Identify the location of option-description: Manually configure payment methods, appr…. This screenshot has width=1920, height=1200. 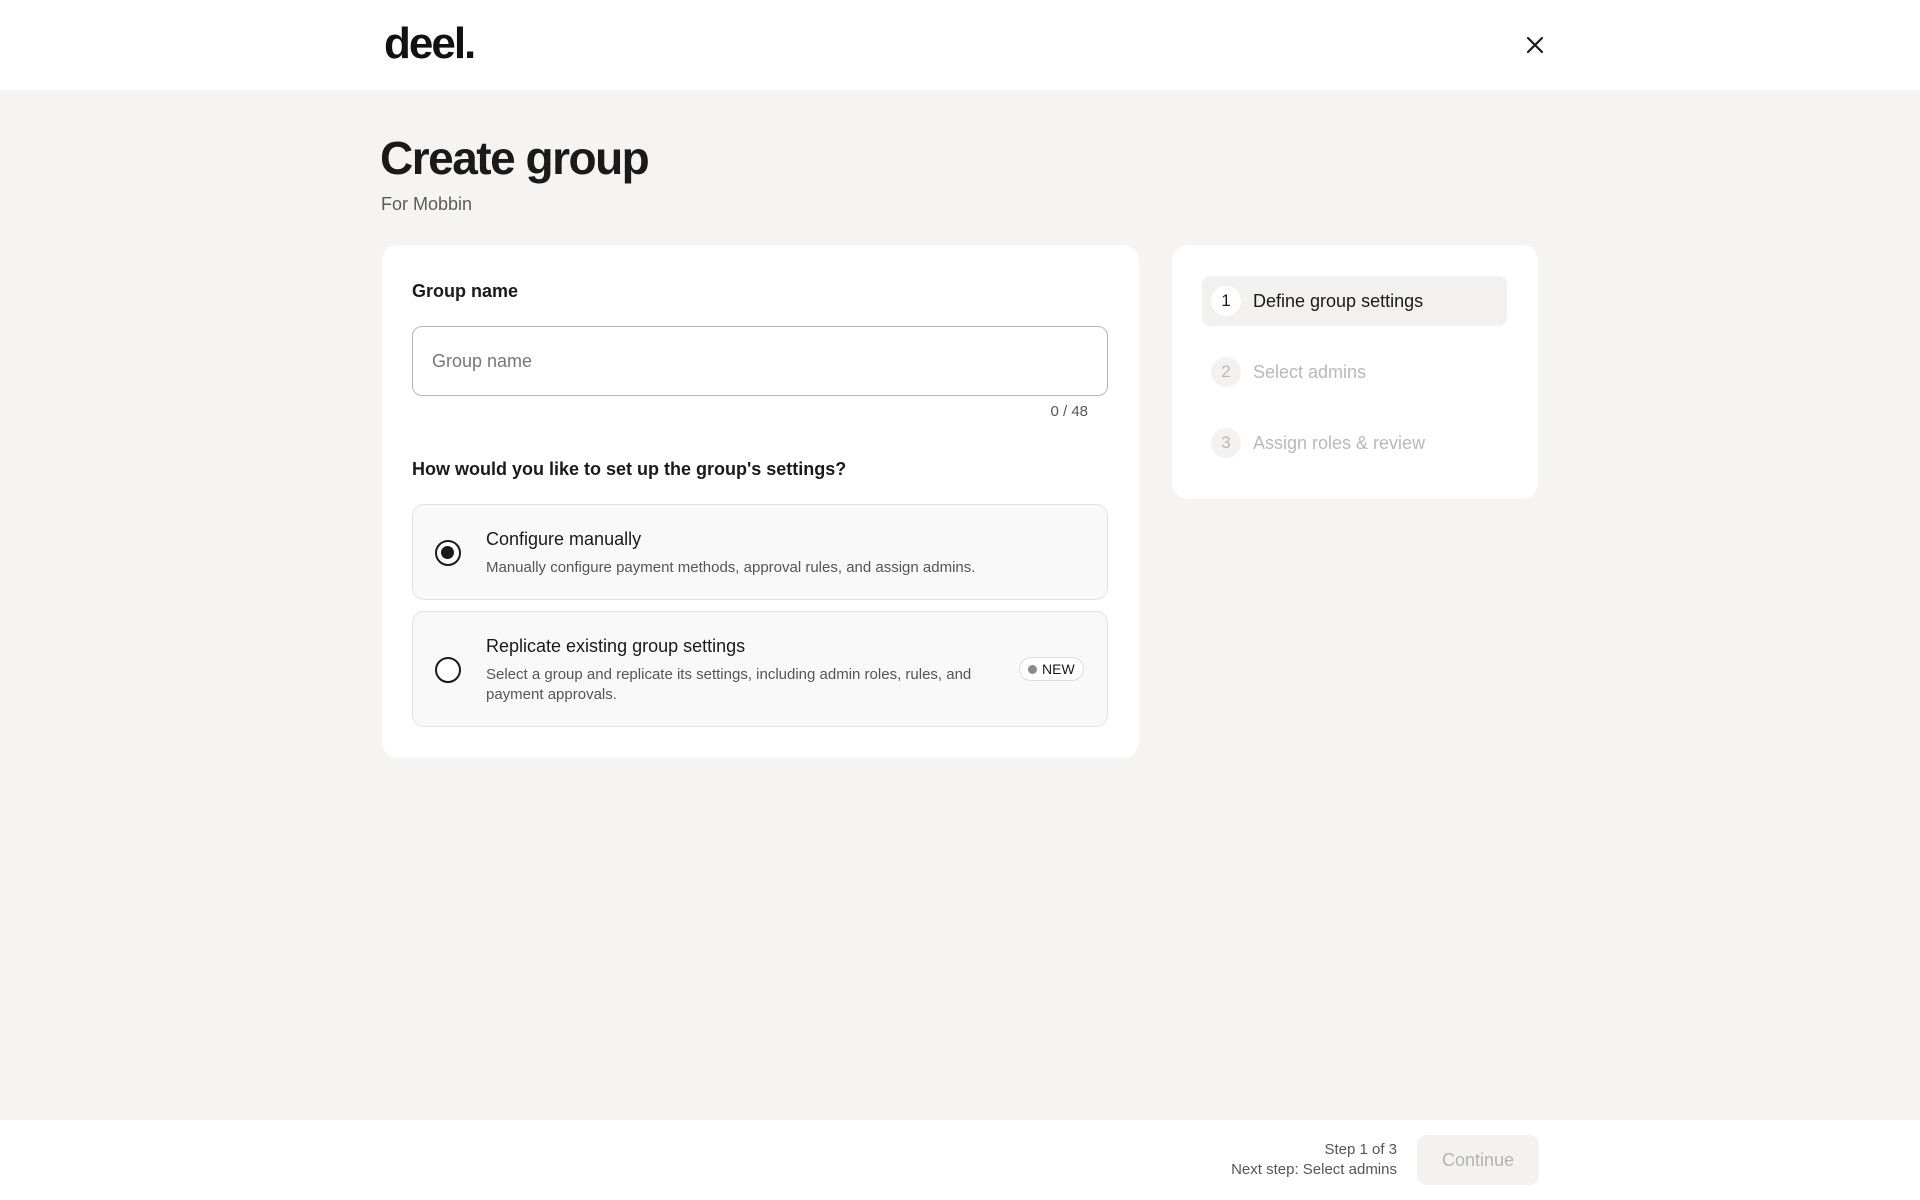
(731, 567).